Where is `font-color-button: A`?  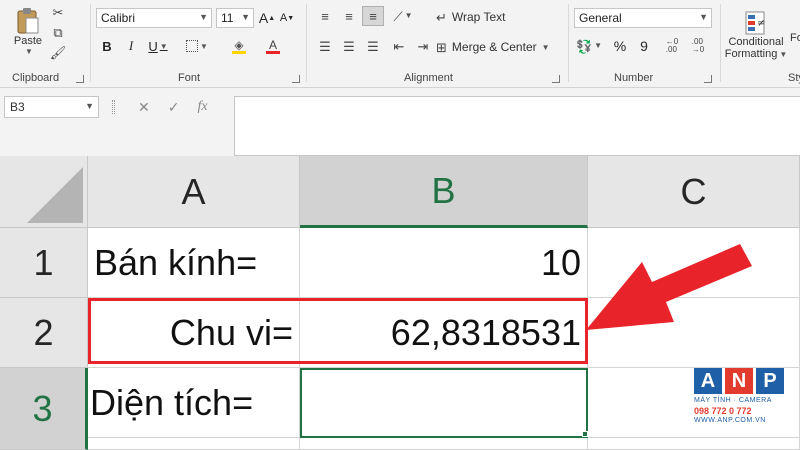
font-color-button: A is located at coordinates (273, 46).